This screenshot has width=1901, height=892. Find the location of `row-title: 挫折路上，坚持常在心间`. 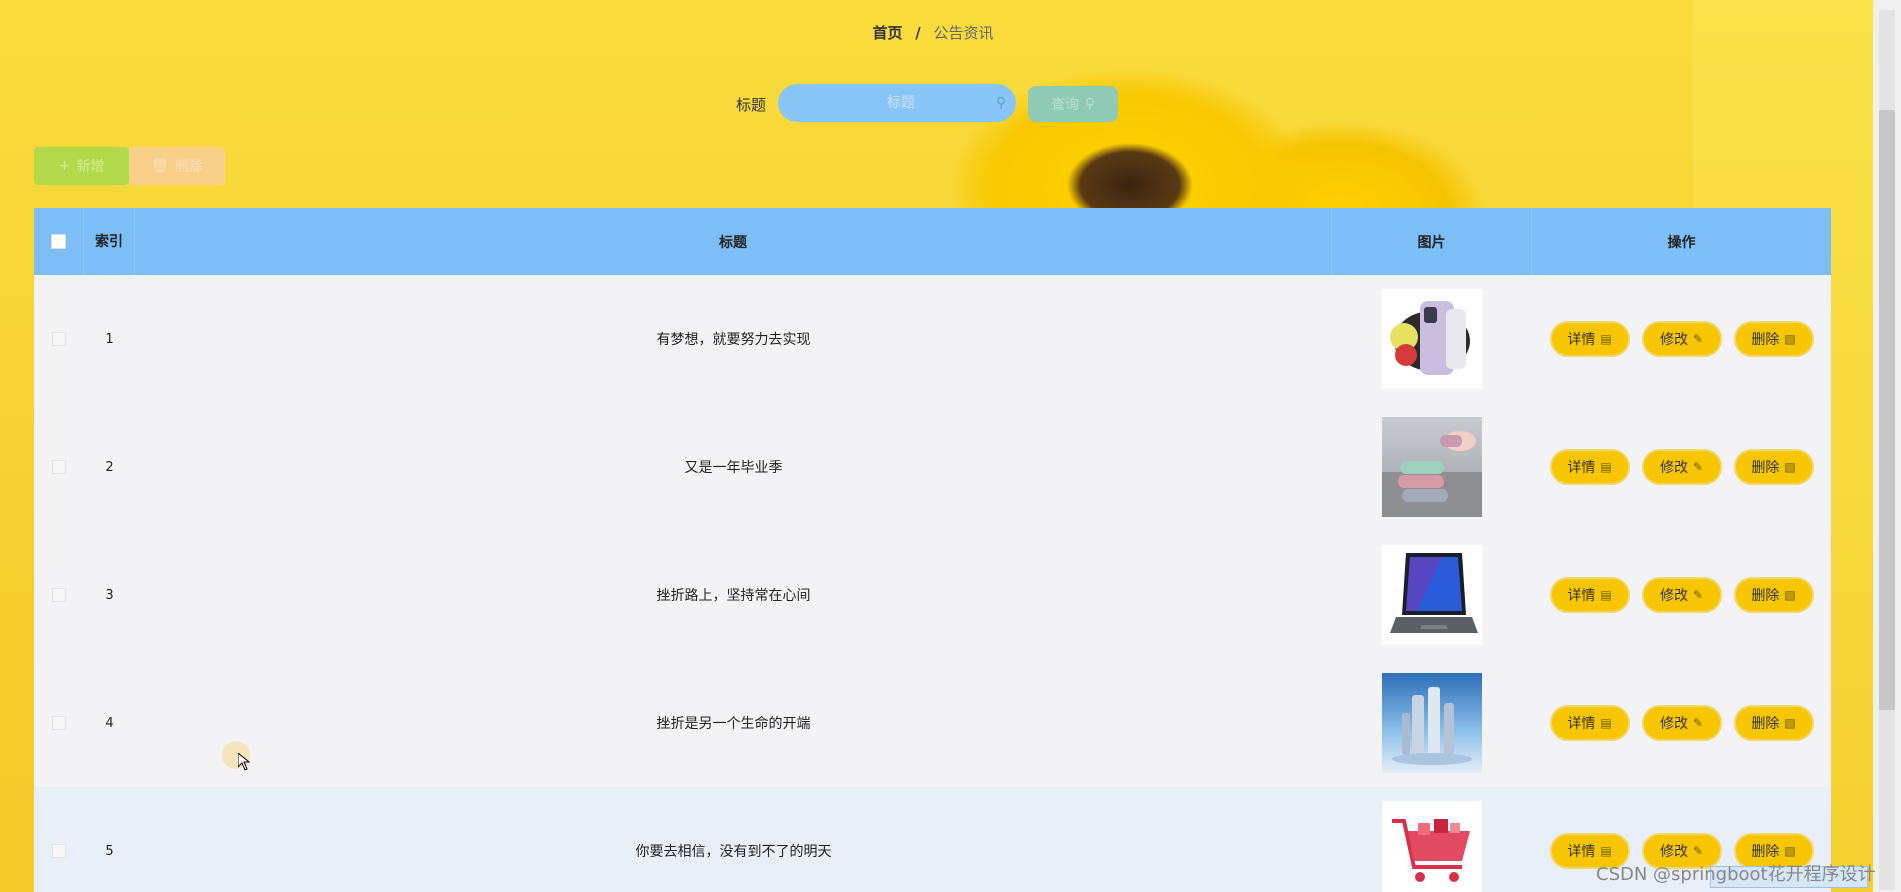

row-title: 挫折路上，坚持常在心间 is located at coordinates (733, 596).